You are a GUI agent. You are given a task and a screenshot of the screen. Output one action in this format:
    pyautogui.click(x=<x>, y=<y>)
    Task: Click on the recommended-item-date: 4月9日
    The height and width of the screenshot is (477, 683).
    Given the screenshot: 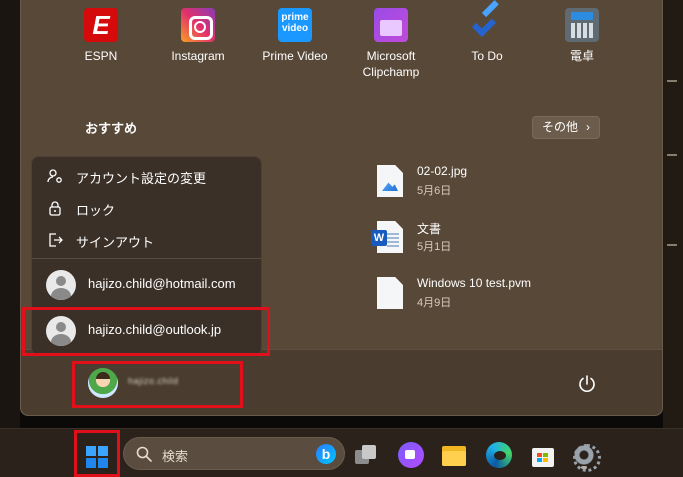 What is the action you would take?
    pyautogui.click(x=434, y=303)
    